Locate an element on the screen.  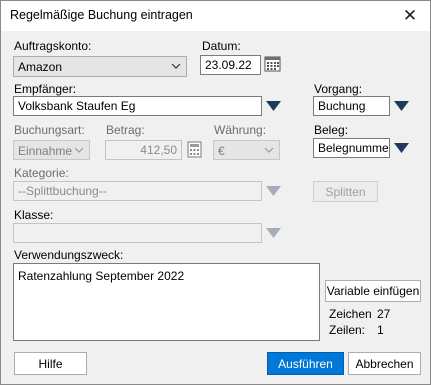
datum-value: 23.09.22 is located at coordinates (228, 65).